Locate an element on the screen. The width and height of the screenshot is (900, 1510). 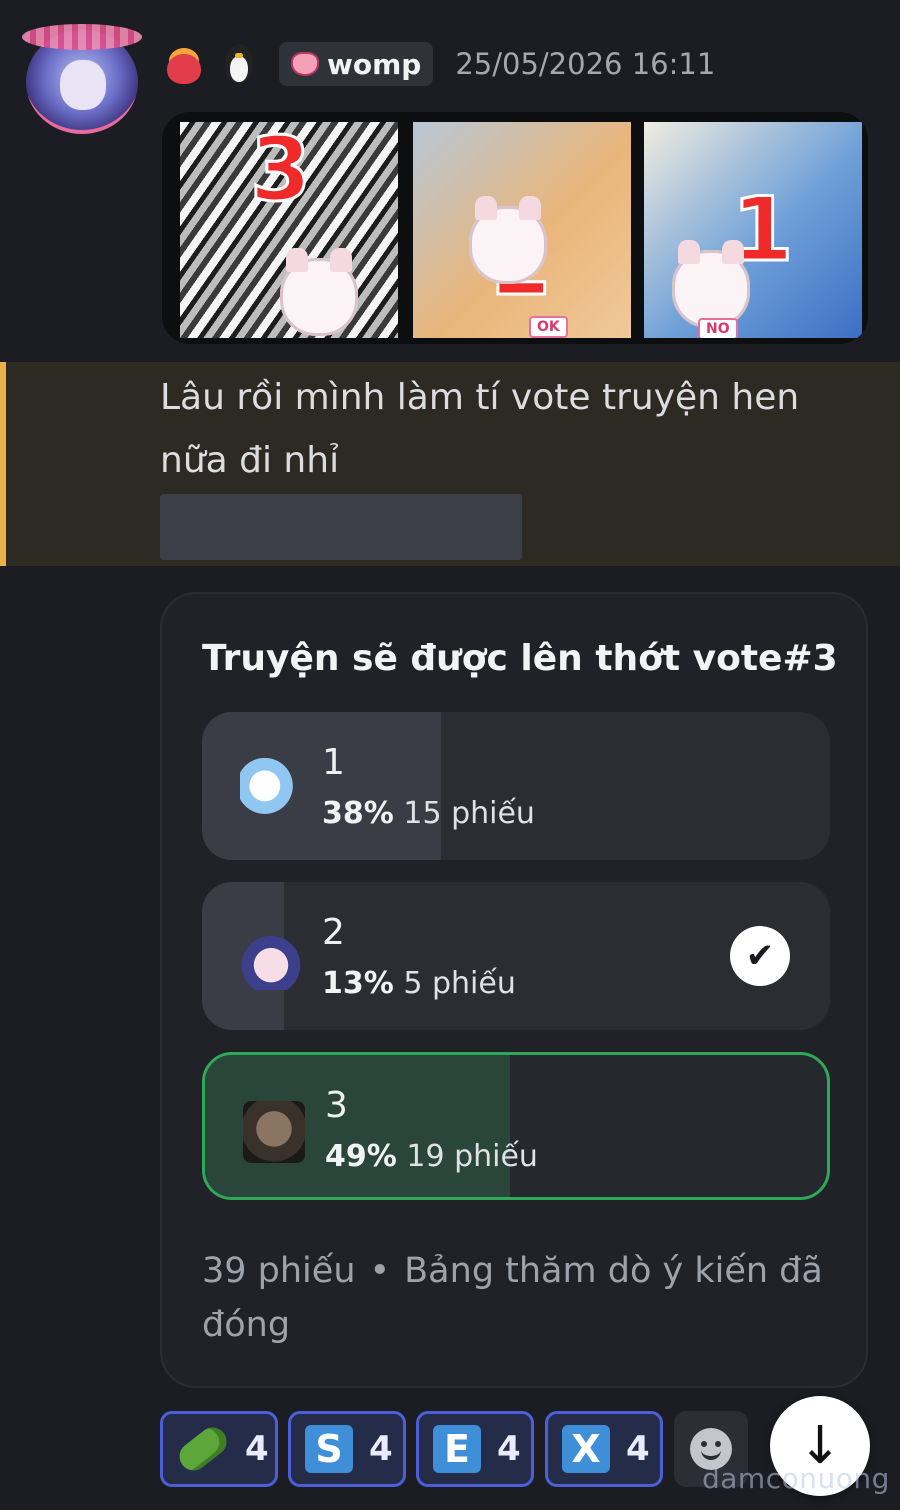
author-role-tag: womp is located at coordinates (356, 64).